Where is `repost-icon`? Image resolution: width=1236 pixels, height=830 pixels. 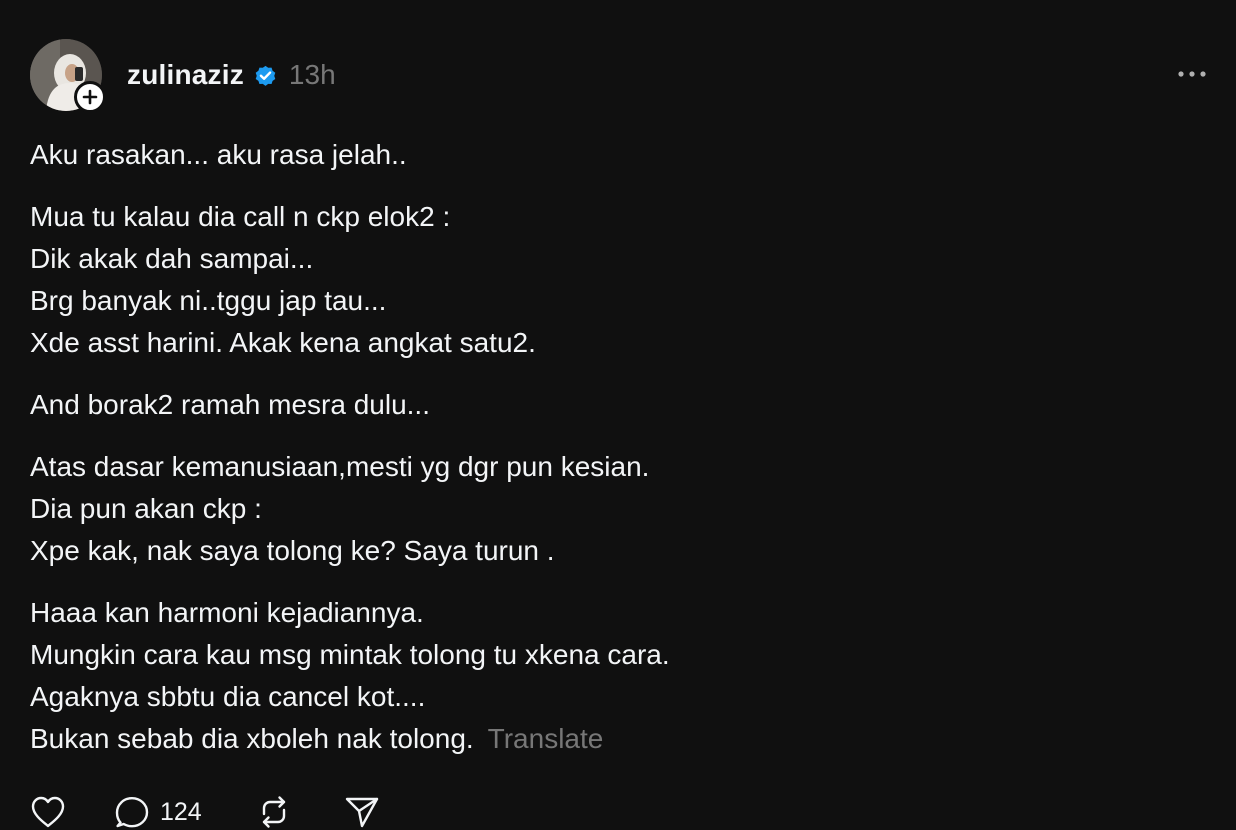
repost-icon is located at coordinates (274, 812).